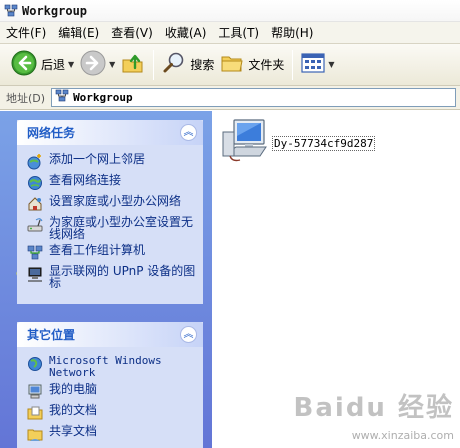 Image resolution: width=460 pixels, height=448 pixels. I want to click on upnp-device-icon, so click(35, 274).